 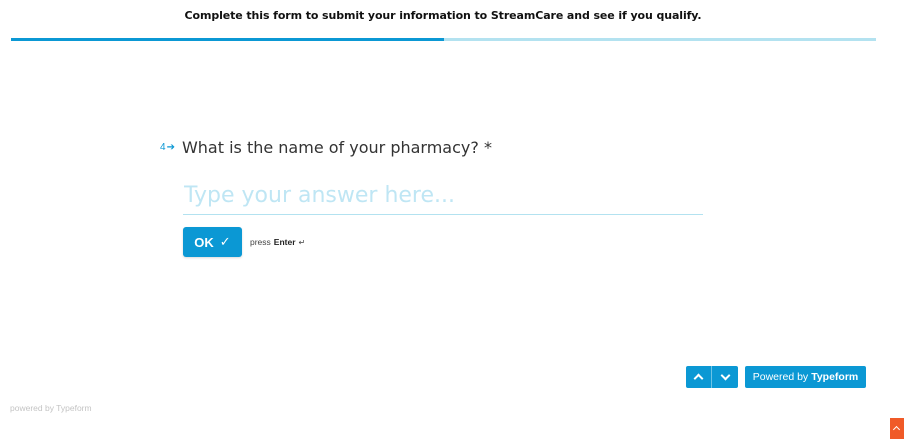 I want to click on check-icon: ✓, so click(x=225, y=241).